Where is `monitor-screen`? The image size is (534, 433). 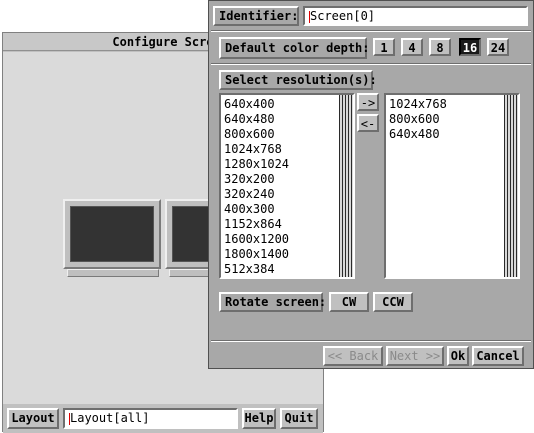
monitor-screen is located at coordinates (112, 234).